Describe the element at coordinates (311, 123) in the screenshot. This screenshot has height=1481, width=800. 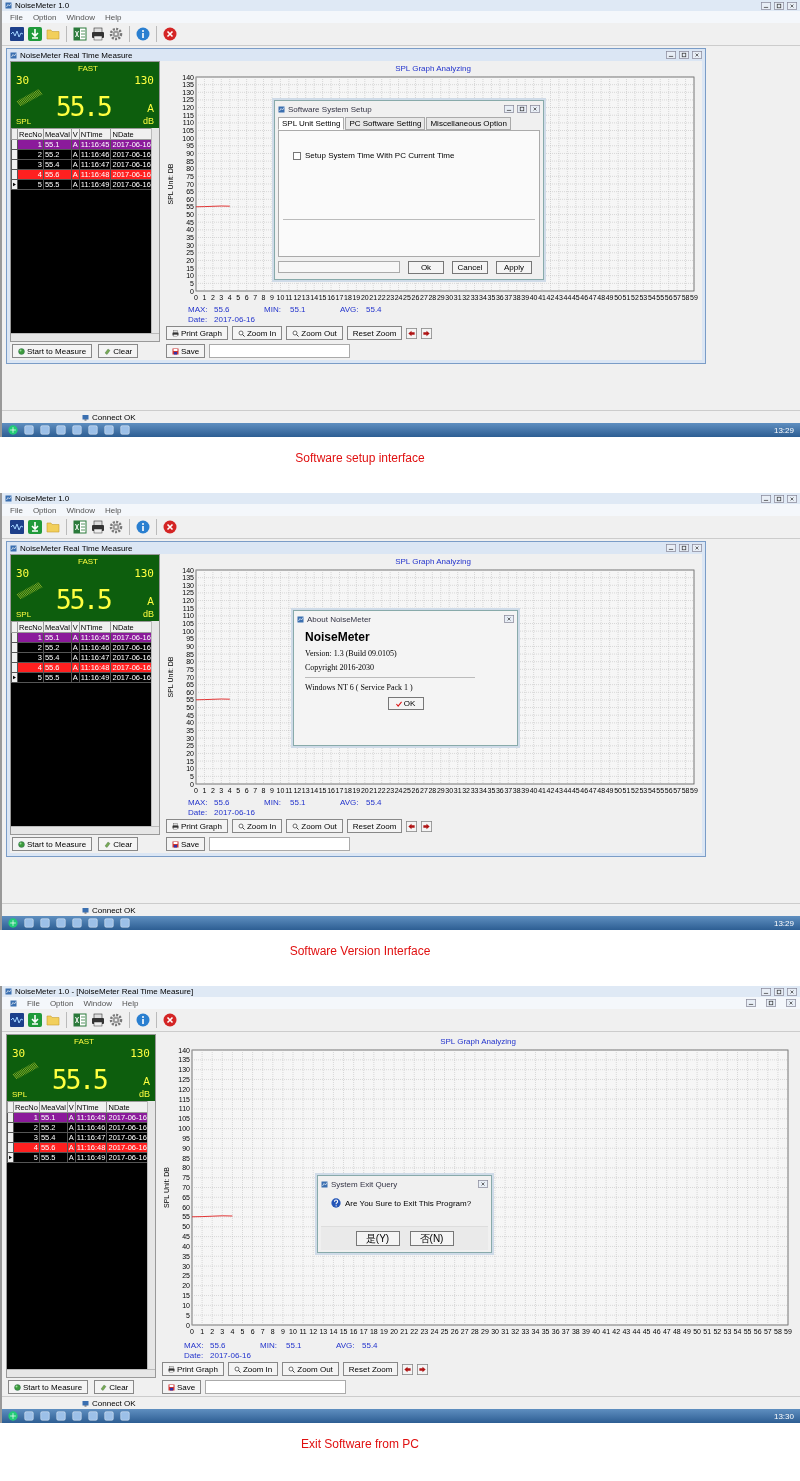
I see `tab: SPL Unit Setting` at that location.